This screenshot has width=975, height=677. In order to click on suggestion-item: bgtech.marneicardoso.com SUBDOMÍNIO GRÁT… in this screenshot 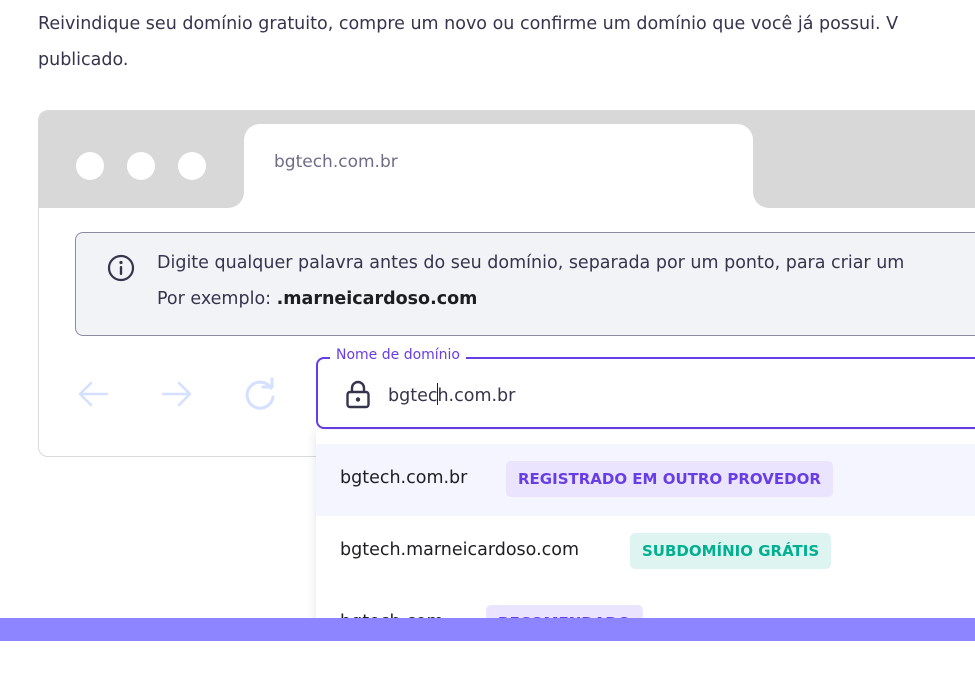, I will do `click(645, 552)`.